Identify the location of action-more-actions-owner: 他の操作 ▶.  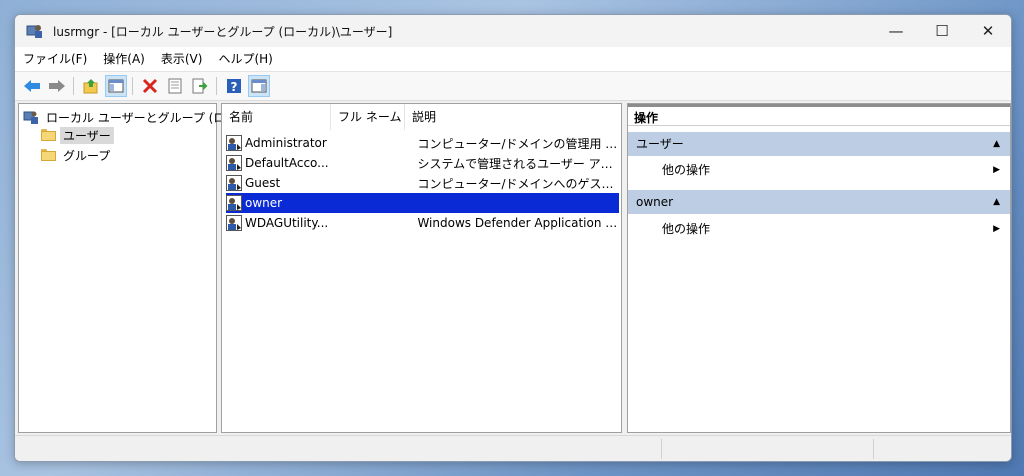
(819, 229).